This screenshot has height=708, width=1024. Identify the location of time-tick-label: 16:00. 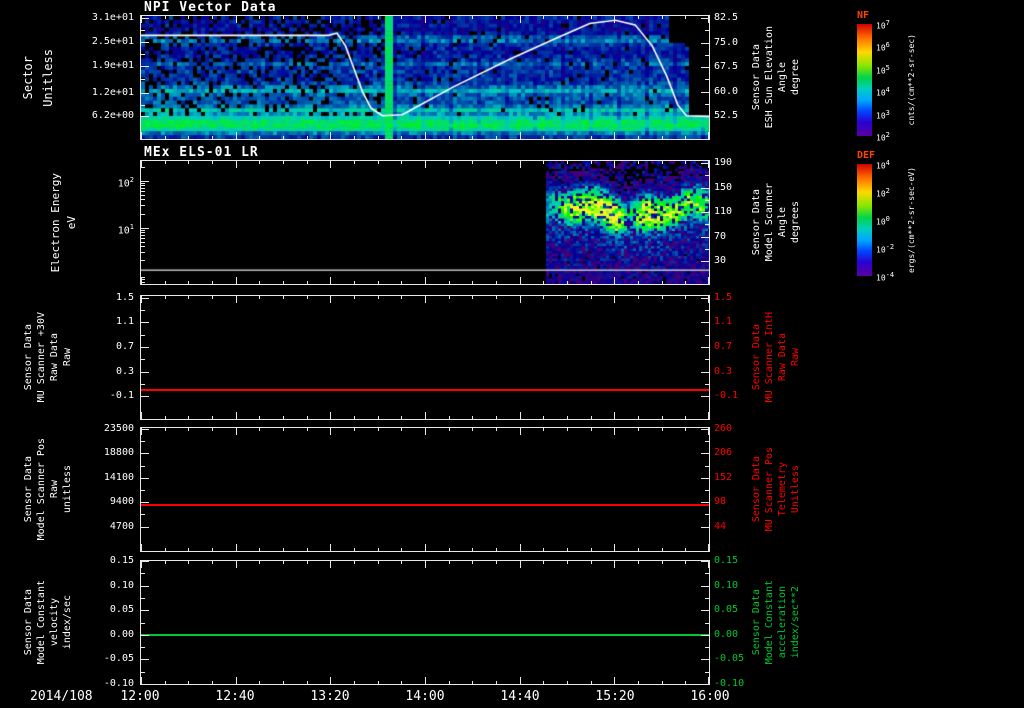
(710, 696).